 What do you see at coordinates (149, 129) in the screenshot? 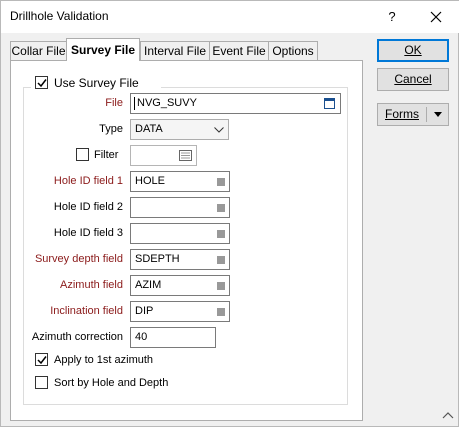
I see `type-value: DATA` at bounding box center [149, 129].